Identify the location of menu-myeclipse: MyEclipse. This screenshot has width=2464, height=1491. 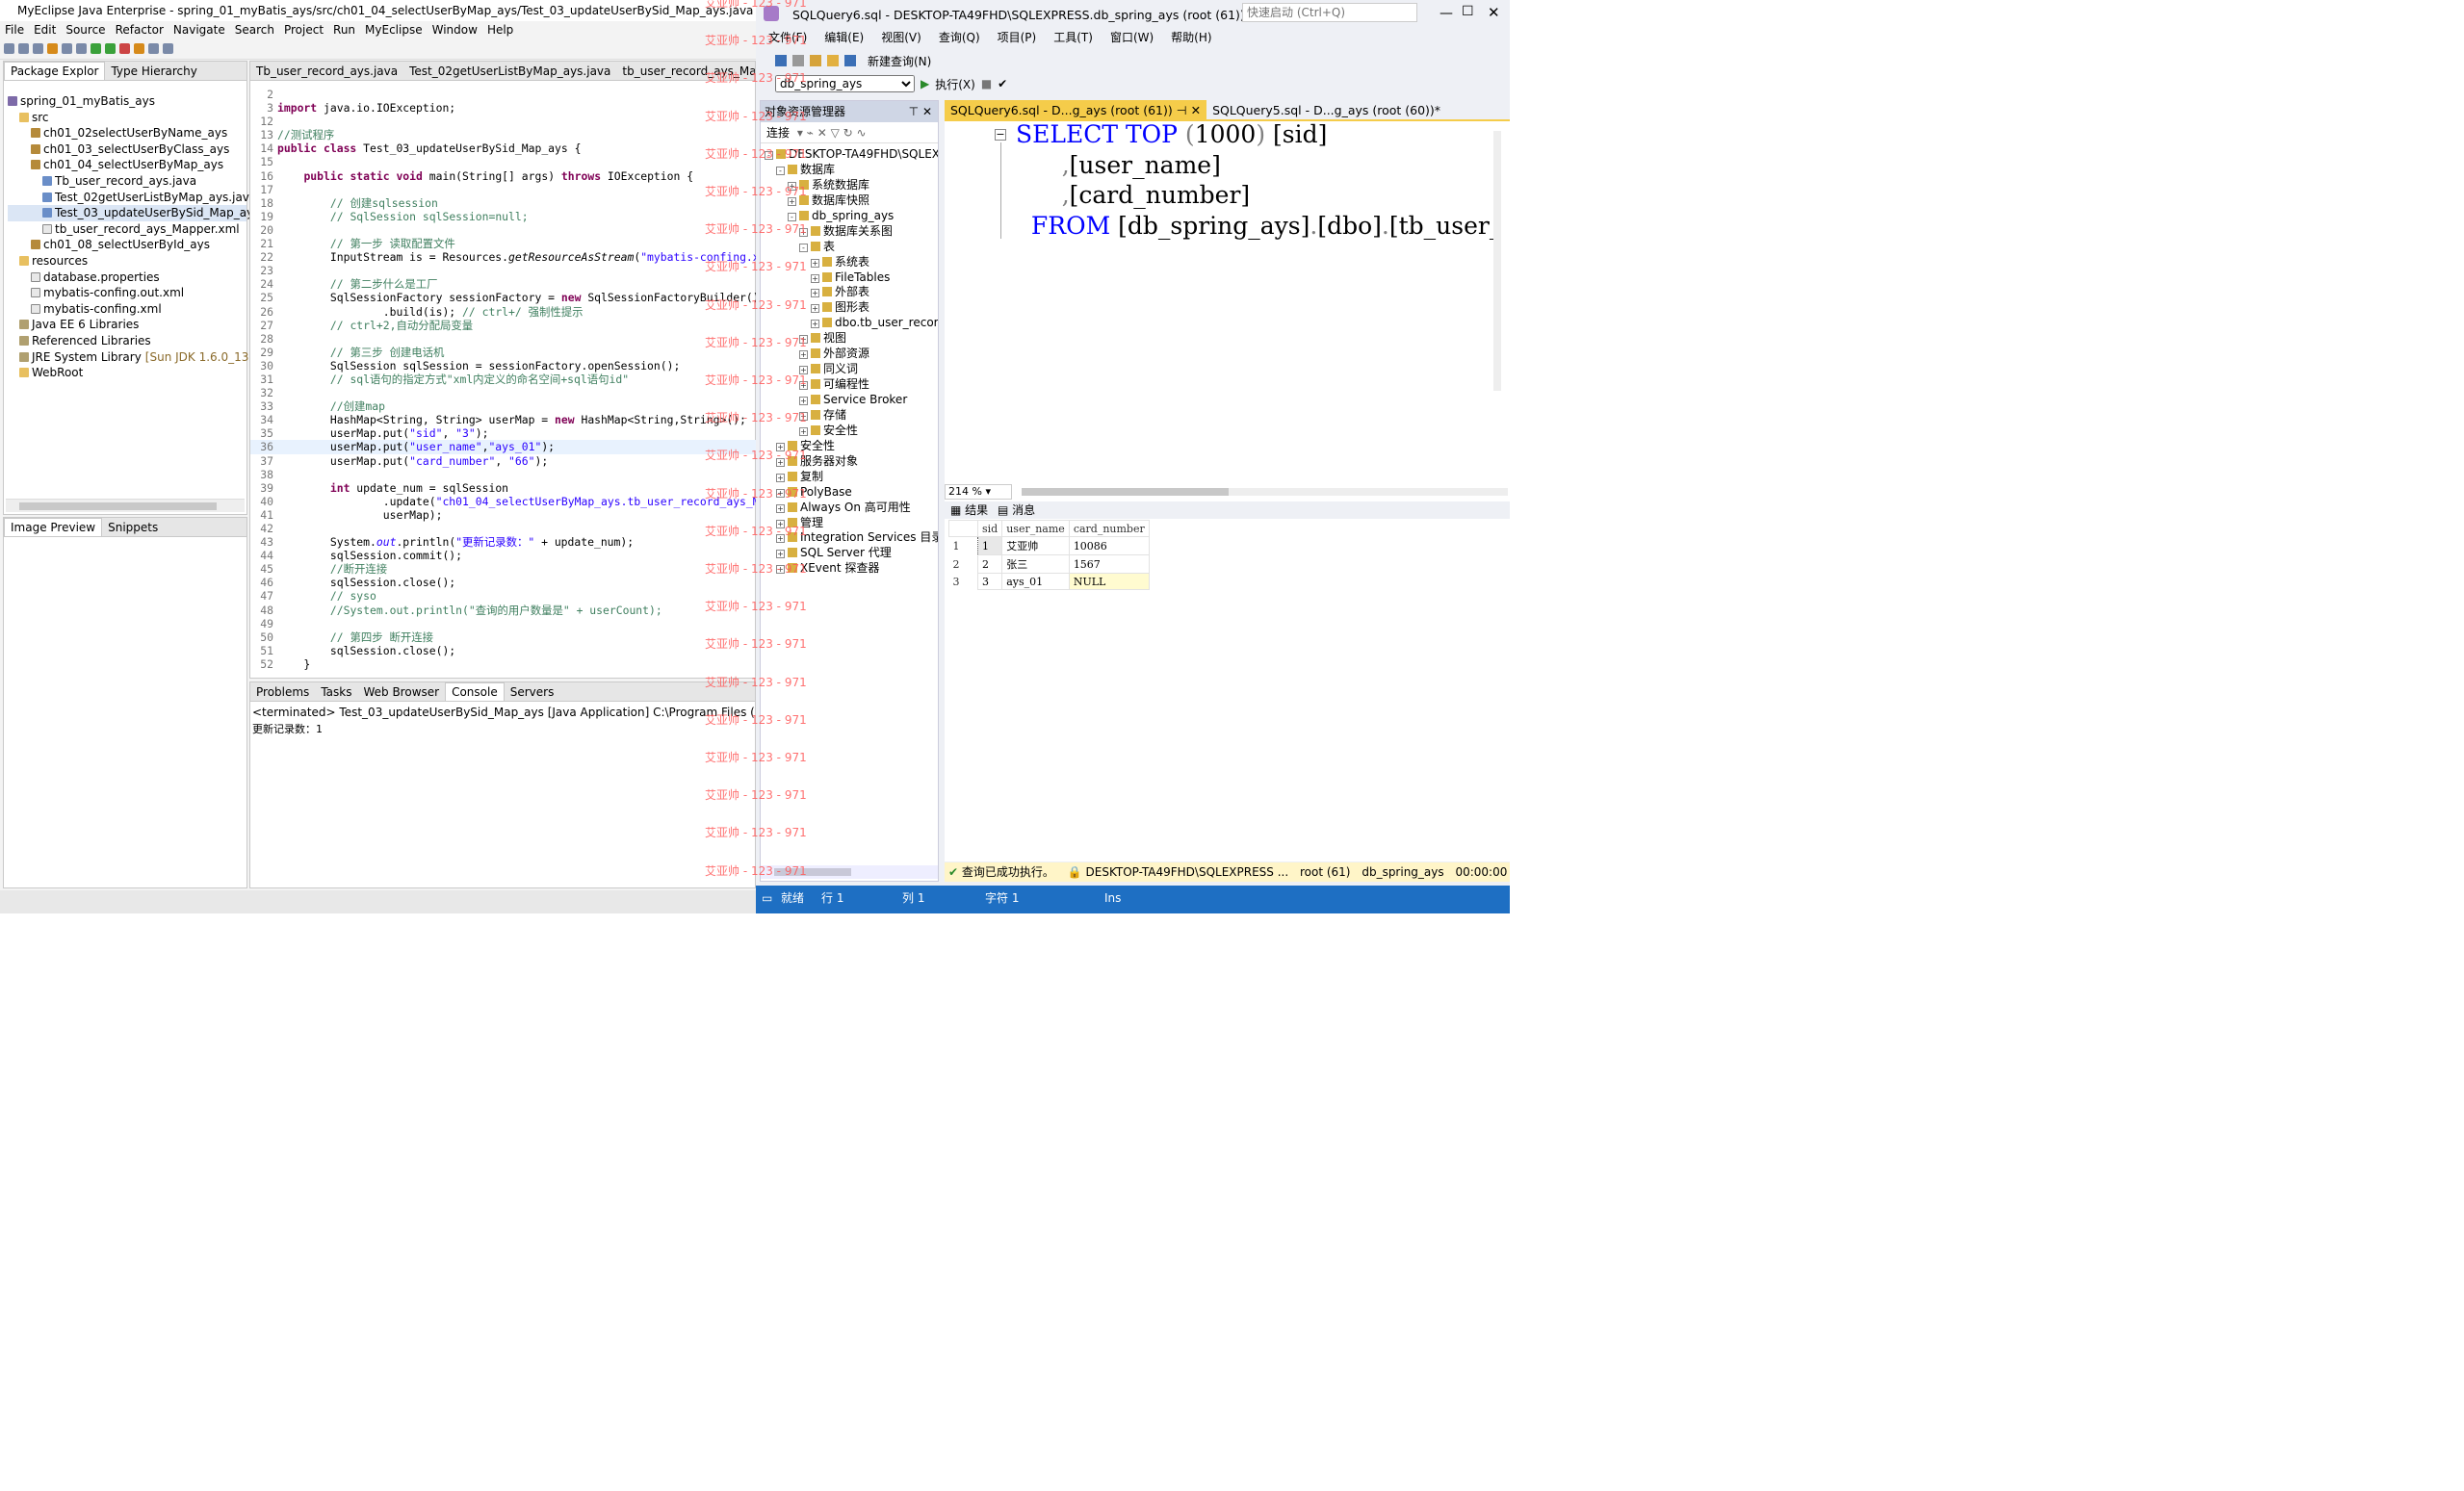
(394, 30).